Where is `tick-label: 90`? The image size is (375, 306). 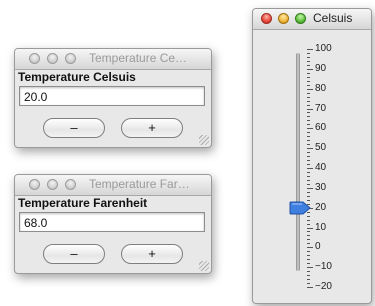 tick-label: 90 is located at coordinates (321, 68).